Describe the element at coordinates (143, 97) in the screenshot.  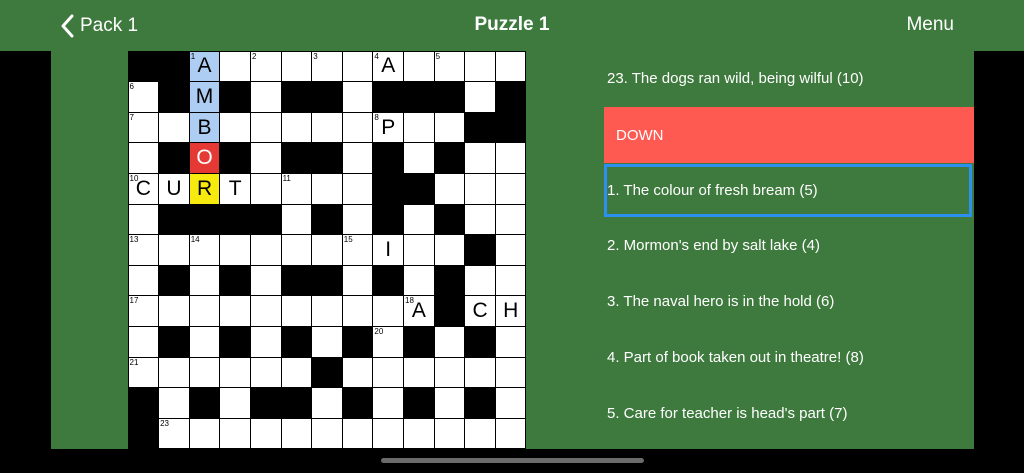
I see `grid-cell: 6` at that location.